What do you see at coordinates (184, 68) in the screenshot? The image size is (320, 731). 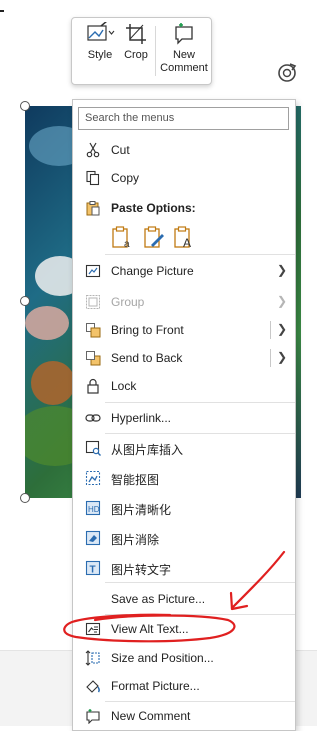 I see `new-comment-label: Comment` at bounding box center [184, 68].